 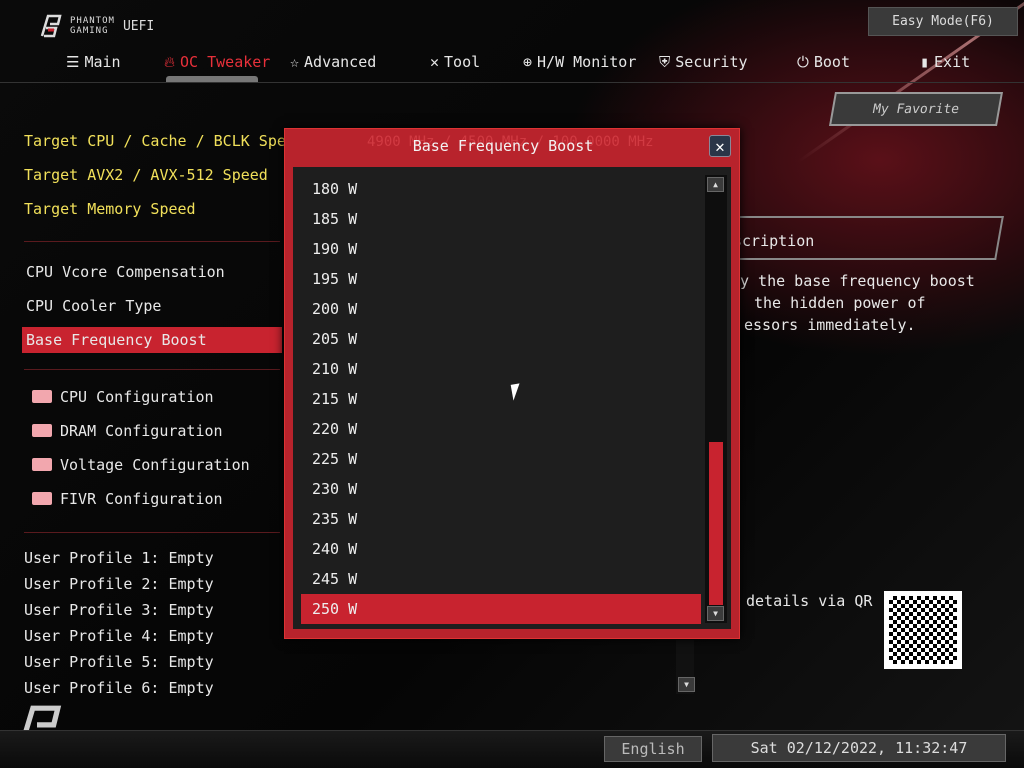 I want to click on tab-security: ⛨ Security, so click(x=703, y=62).